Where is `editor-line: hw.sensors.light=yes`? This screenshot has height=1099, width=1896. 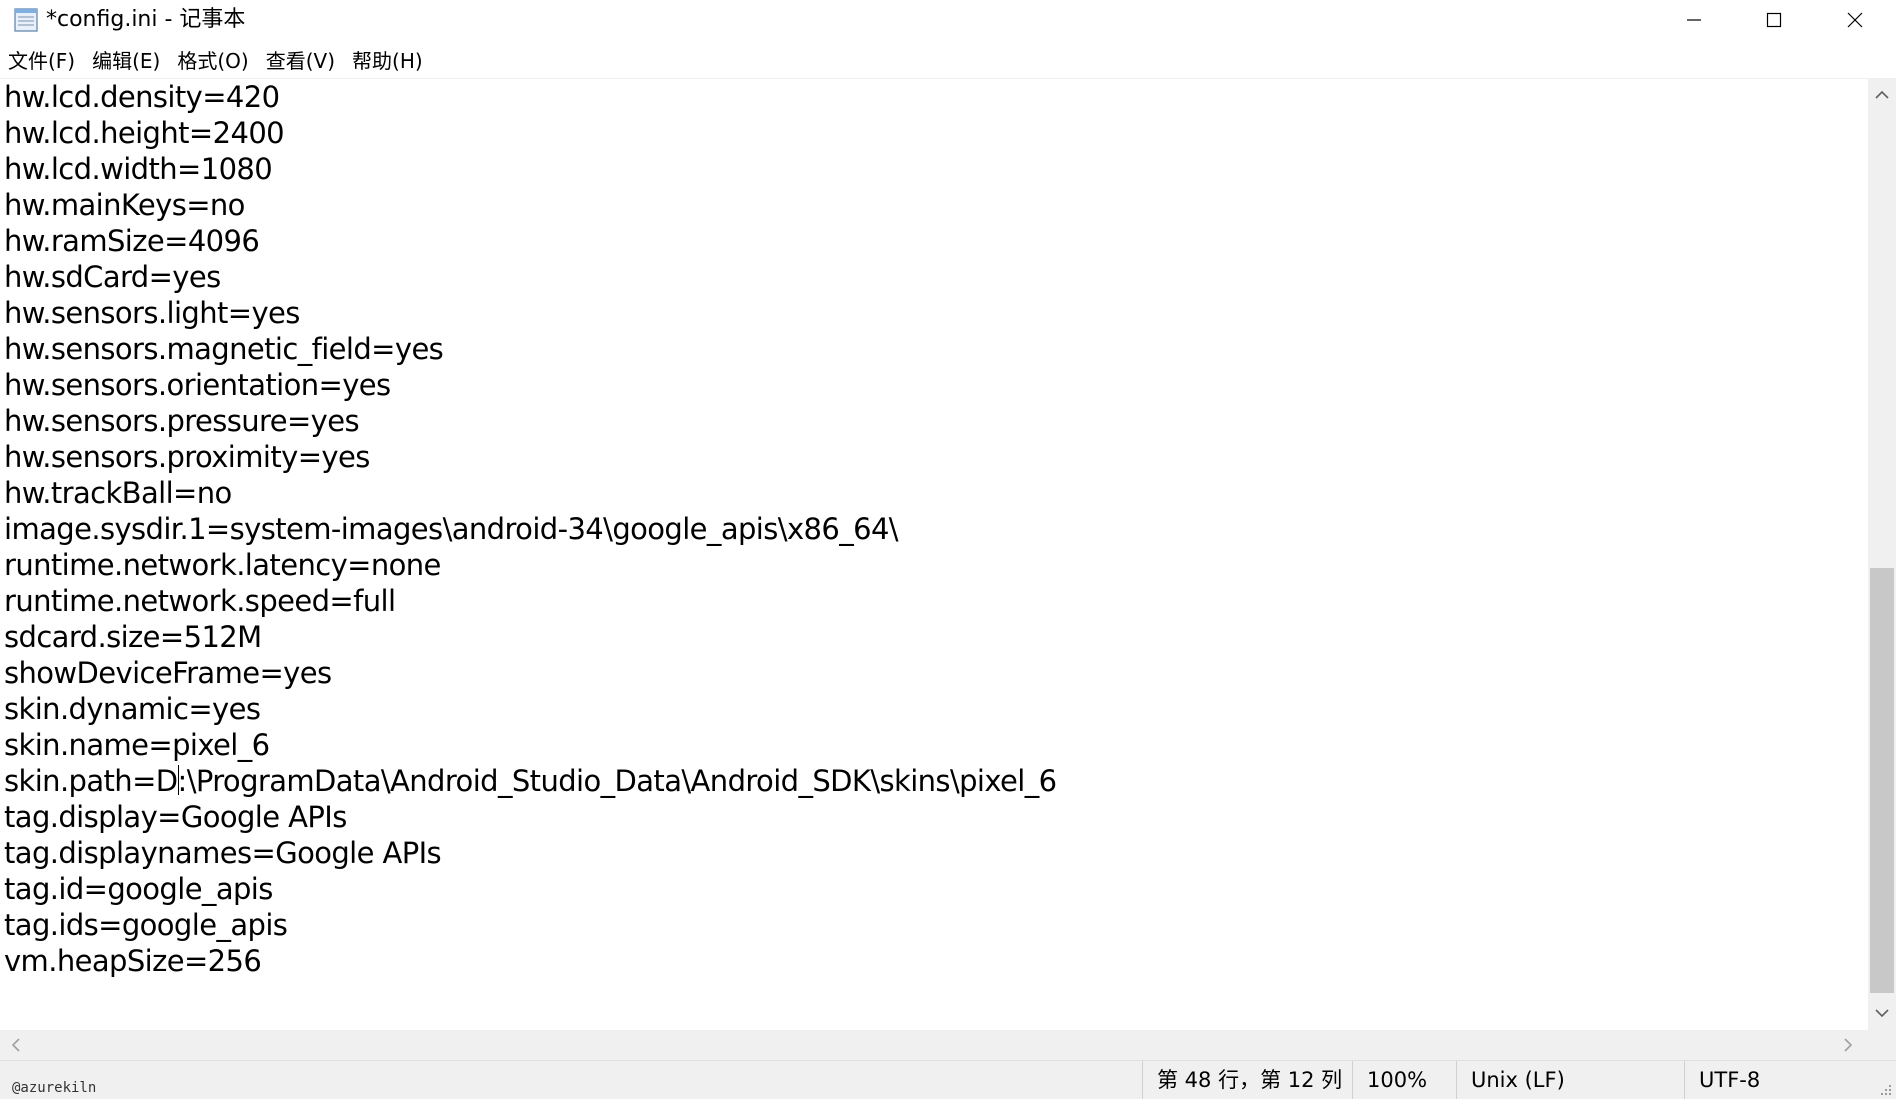 editor-line: hw.sensors.light=yes is located at coordinates (530, 313).